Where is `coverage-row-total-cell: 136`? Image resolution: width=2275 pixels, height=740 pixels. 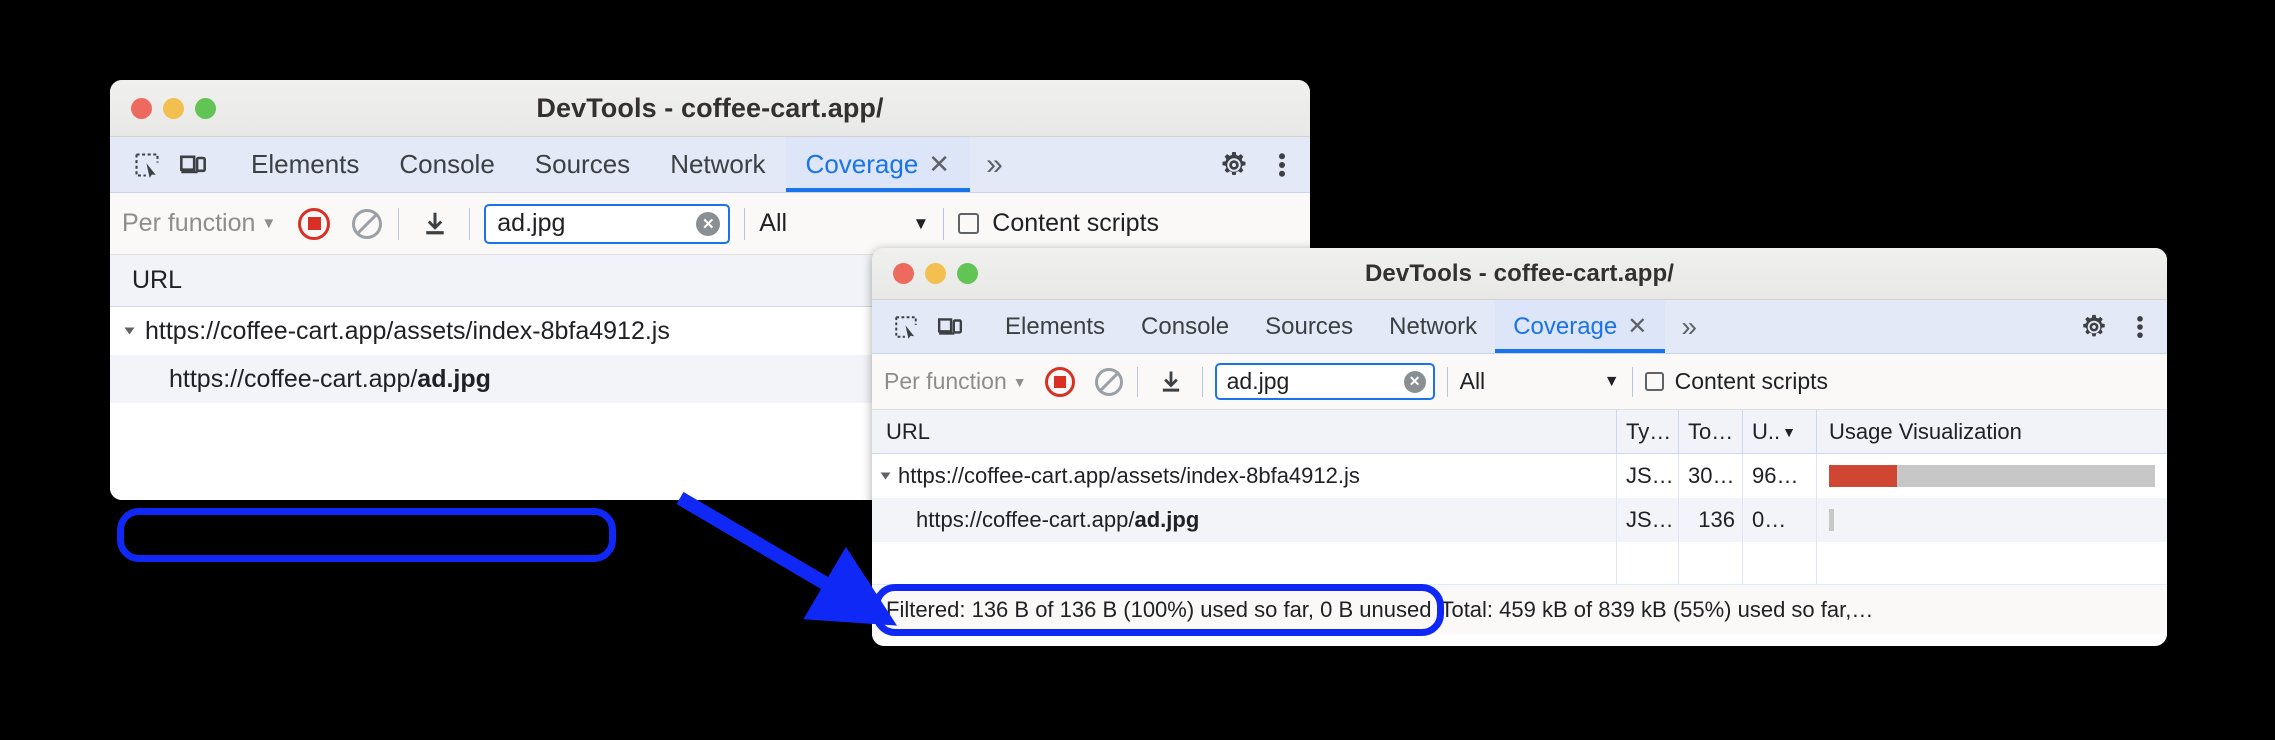 coverage-row-total-cell: 136 is located at coordinates (1711, 520).